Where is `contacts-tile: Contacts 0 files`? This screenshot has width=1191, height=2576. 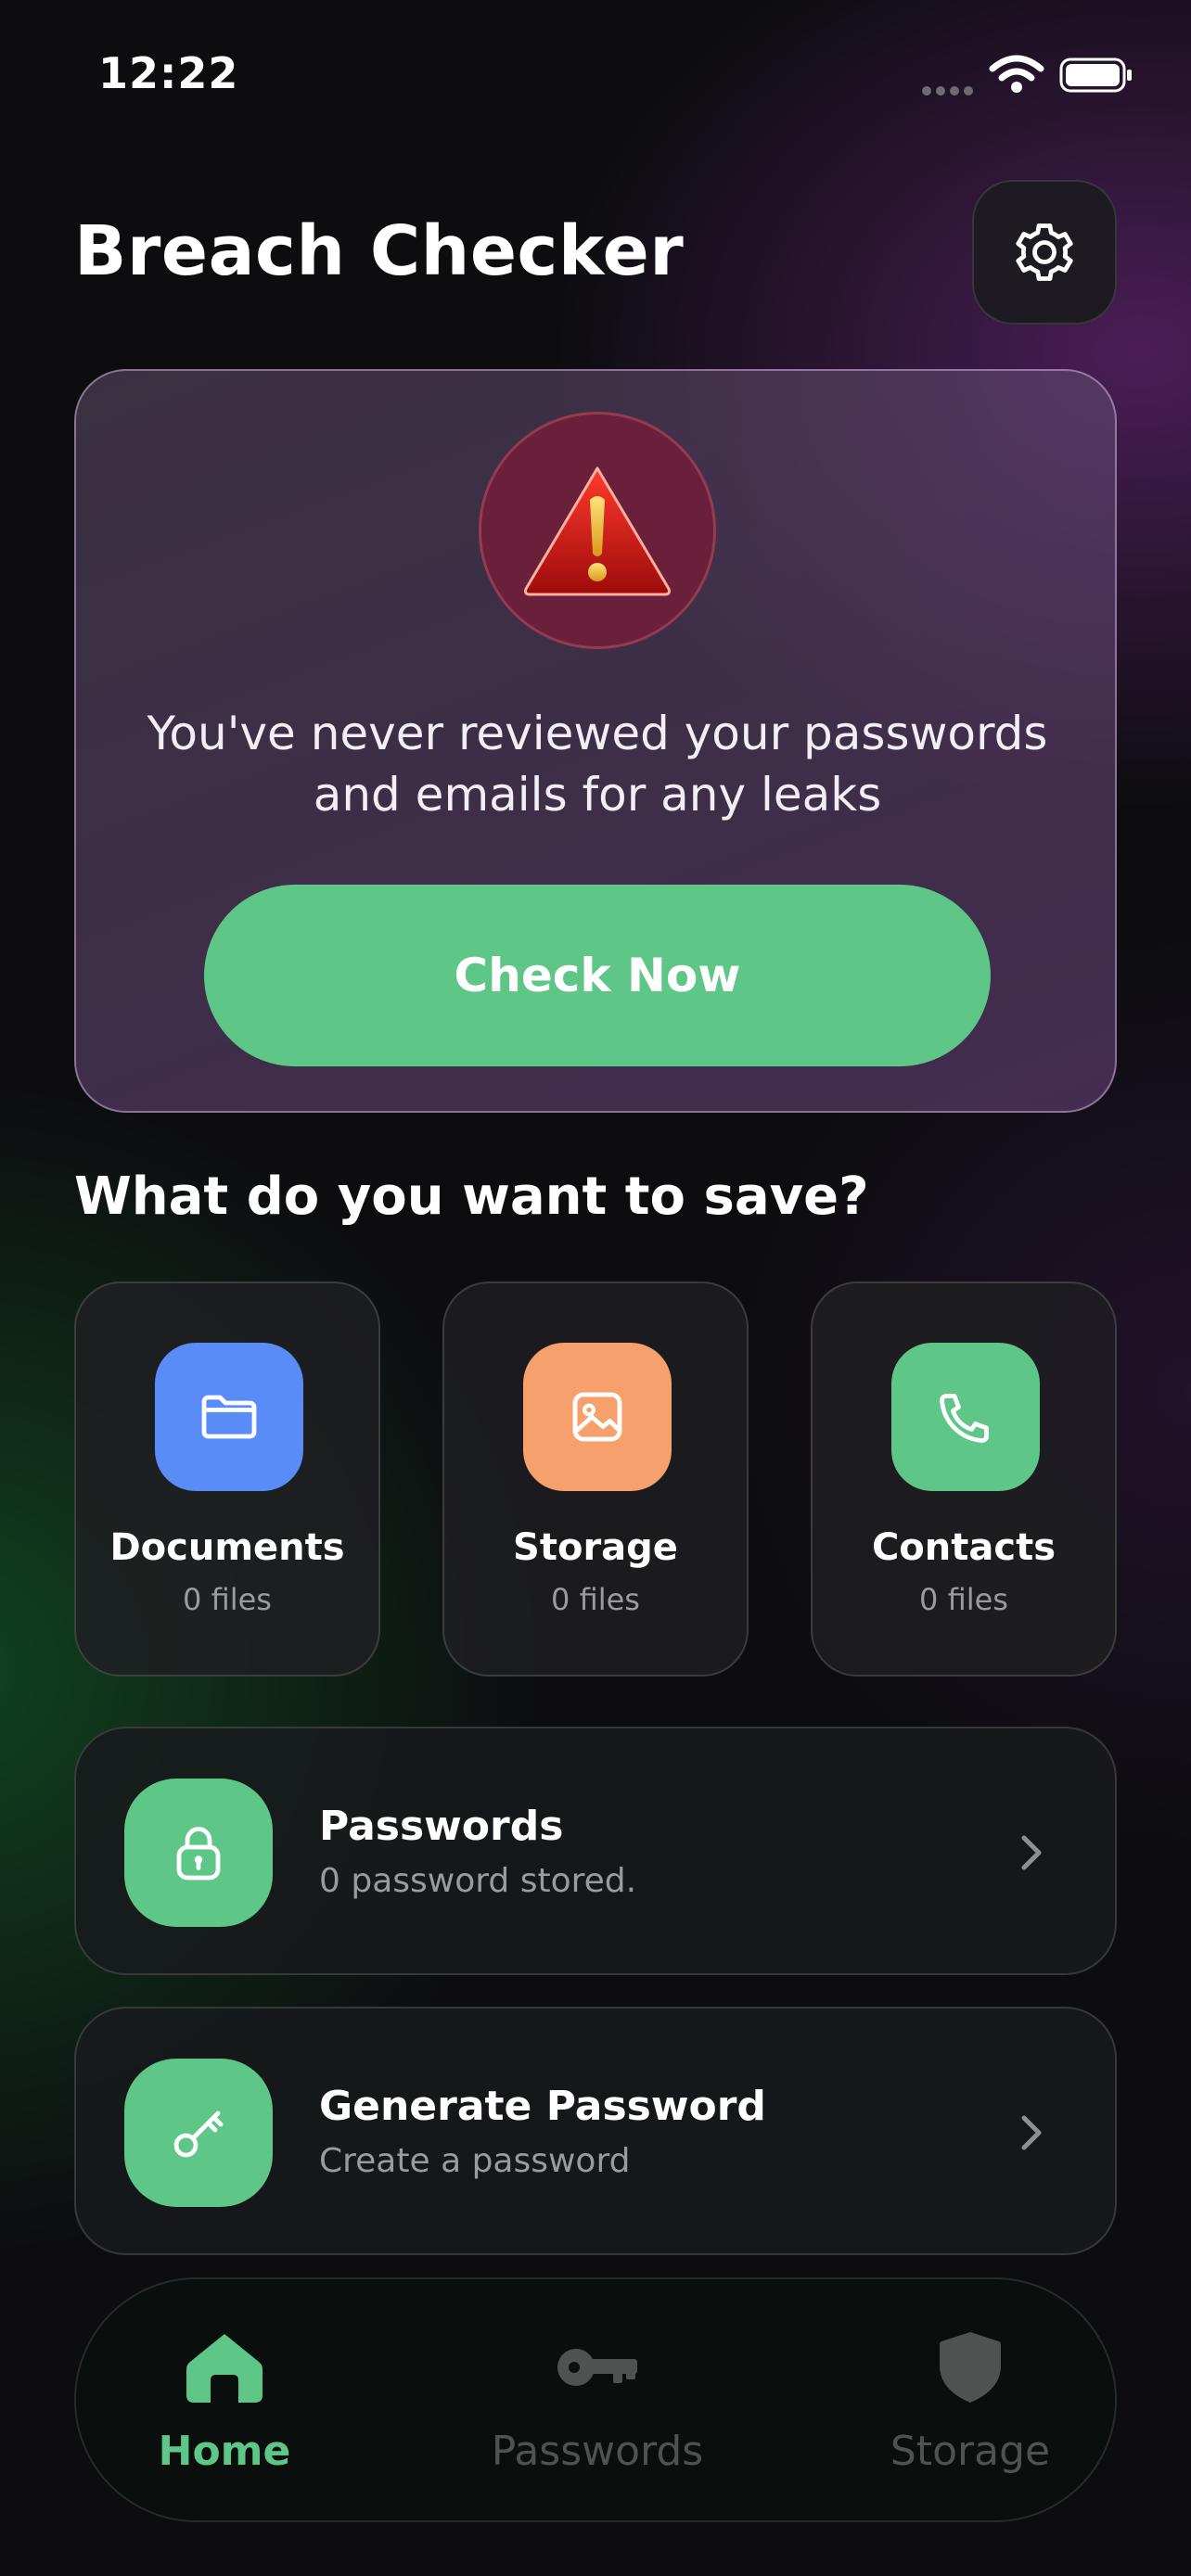 contacts-tile: Contacts 0 files is located at coordinates (964, 1479).